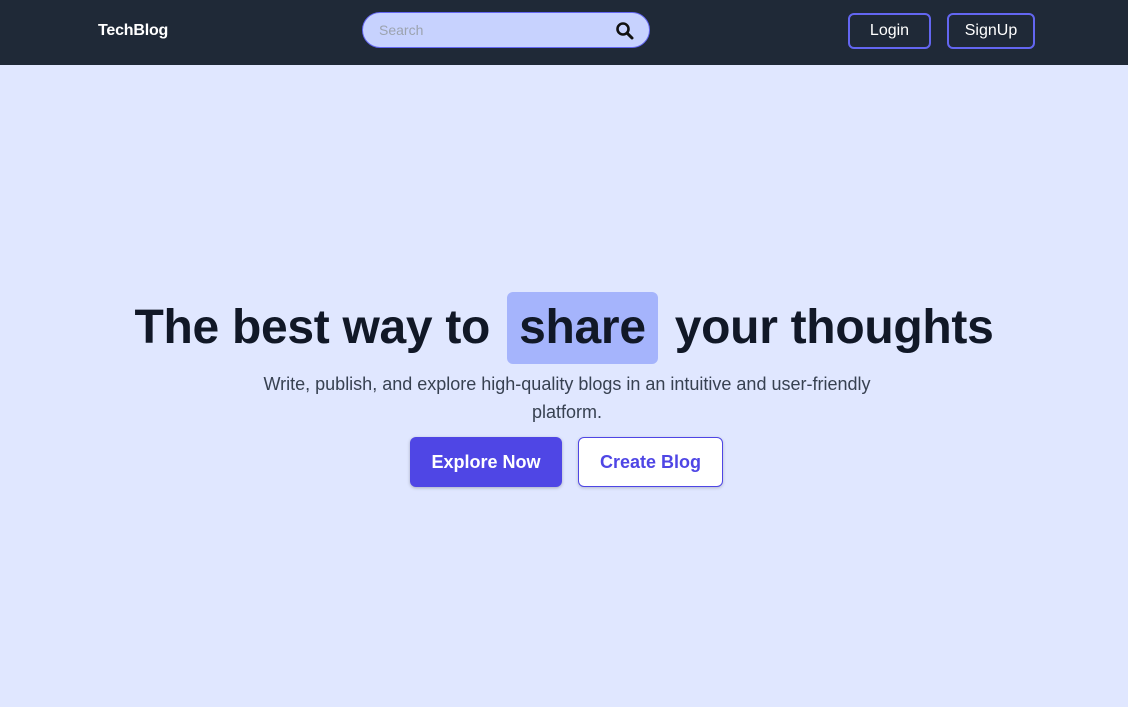 Image resolution: width=1128 pixels, height=707 pixels. I want to click on search-input, so click(489, 30).